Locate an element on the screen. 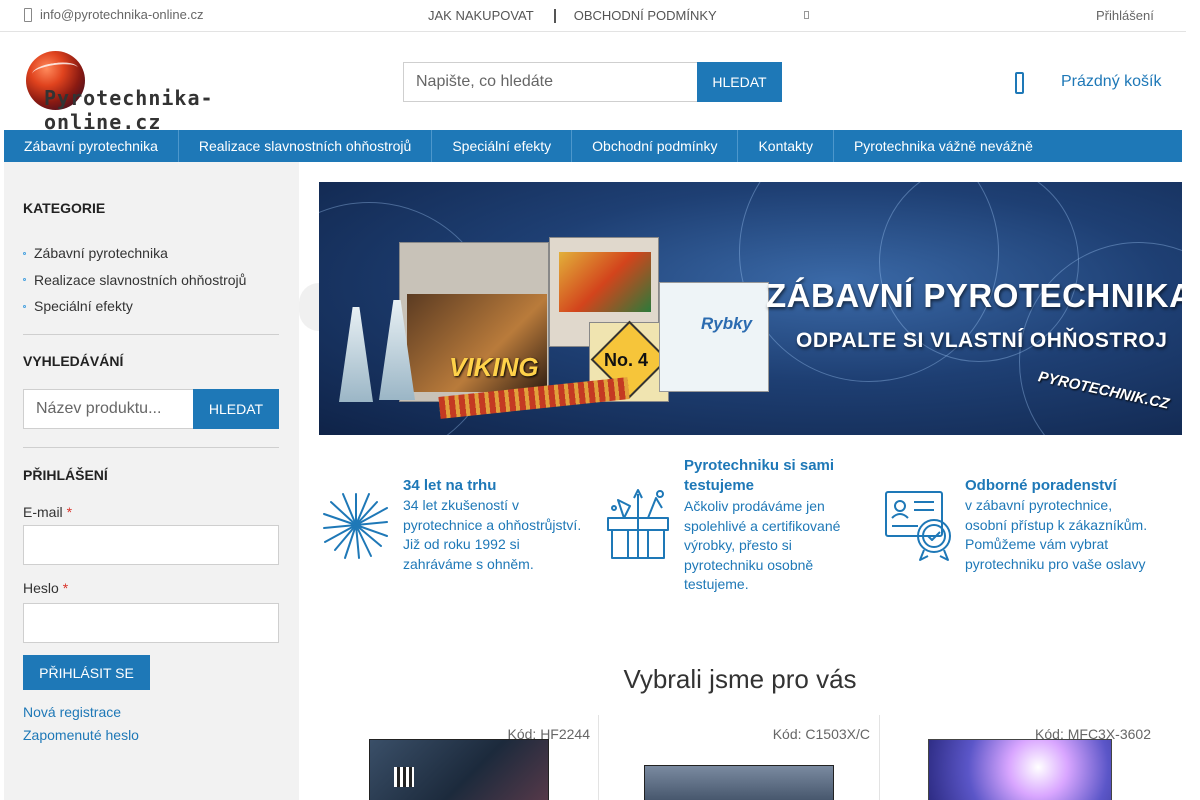 This screenshot has height=800, width=1200. top-link-how-to-buy: JAK NAKUPOVAT is located at coordinates (481, 15).